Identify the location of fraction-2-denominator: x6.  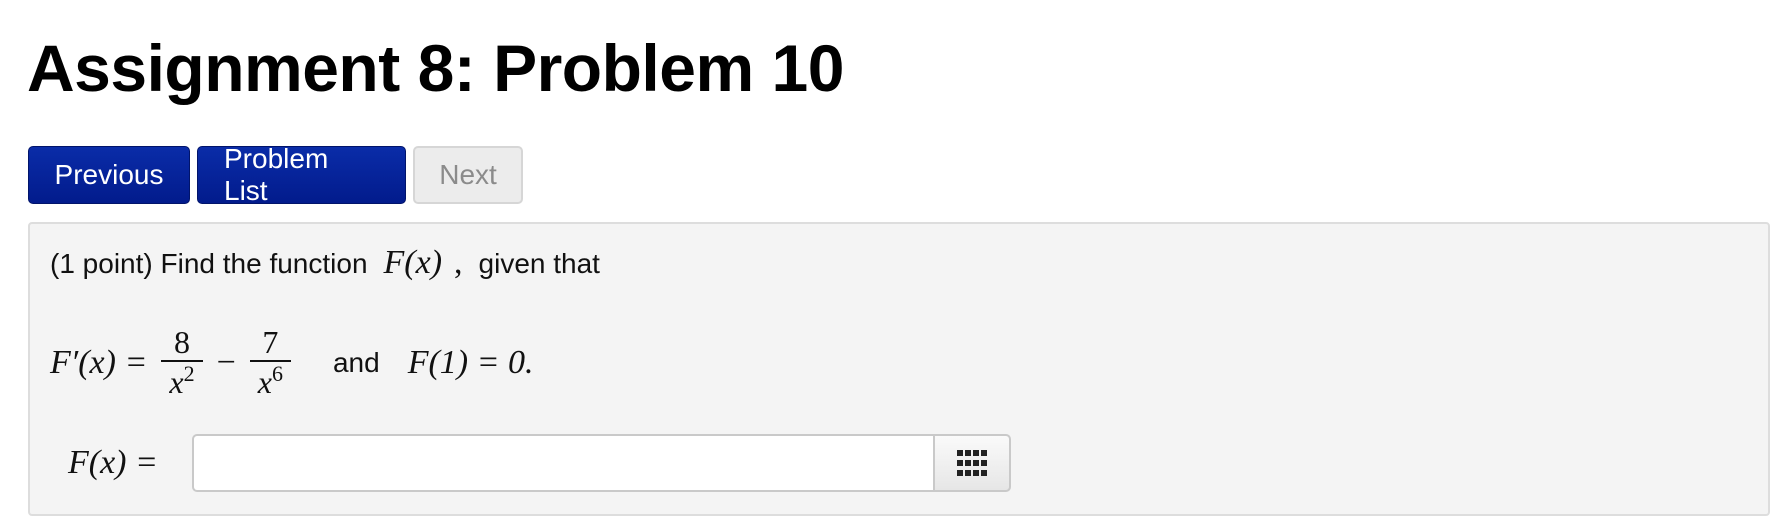
(270, 381).